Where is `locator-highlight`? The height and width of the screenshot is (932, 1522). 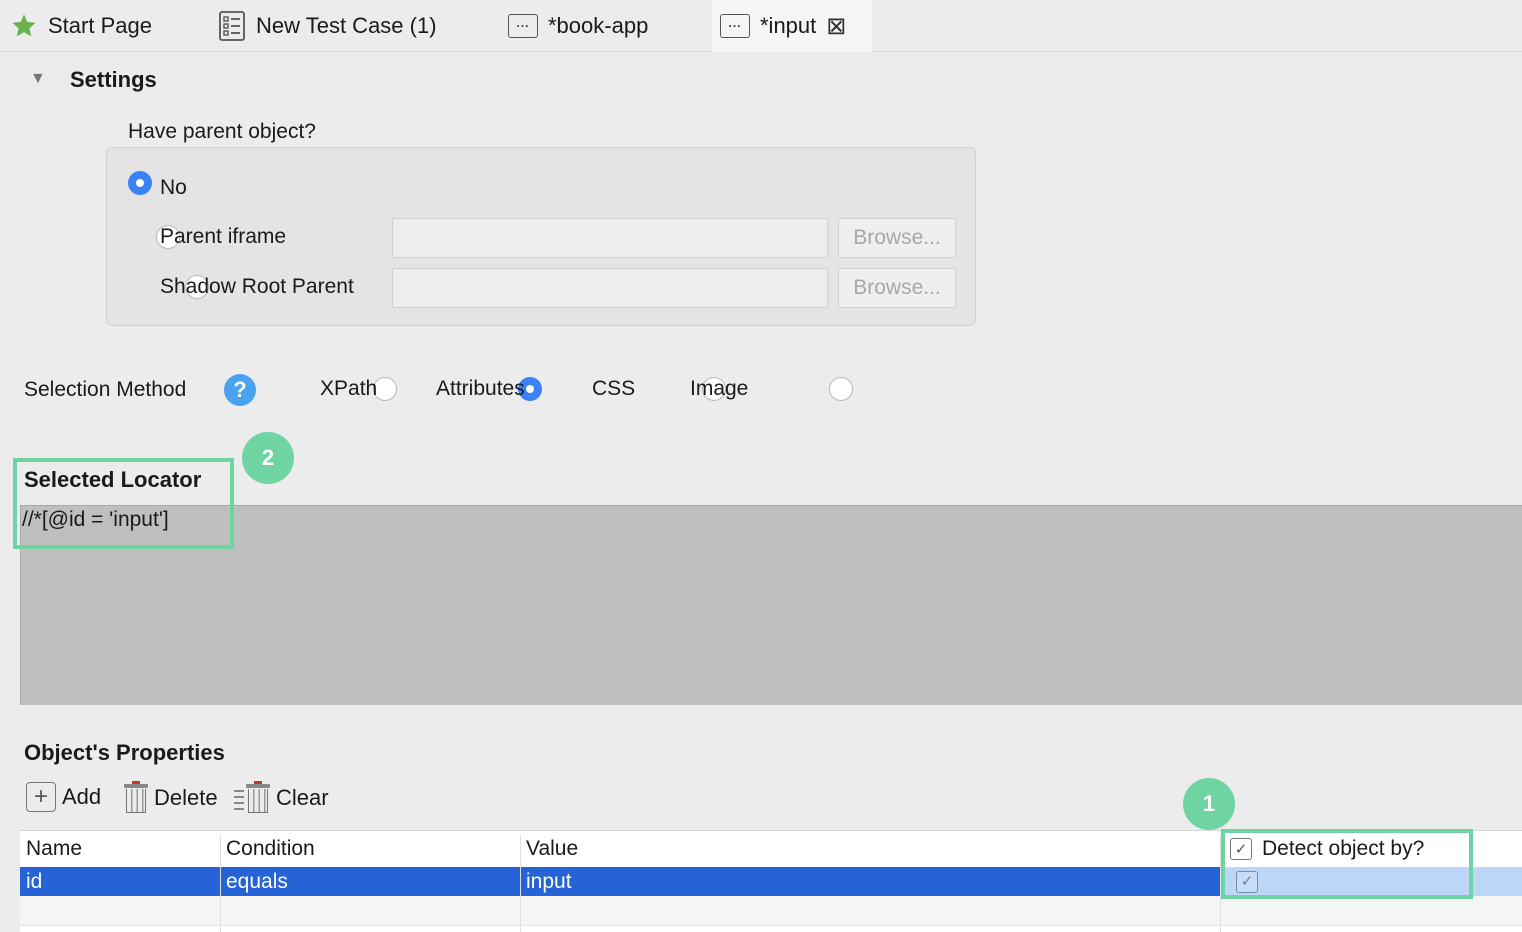
locator-highlight is located at coordinates (123, 503).